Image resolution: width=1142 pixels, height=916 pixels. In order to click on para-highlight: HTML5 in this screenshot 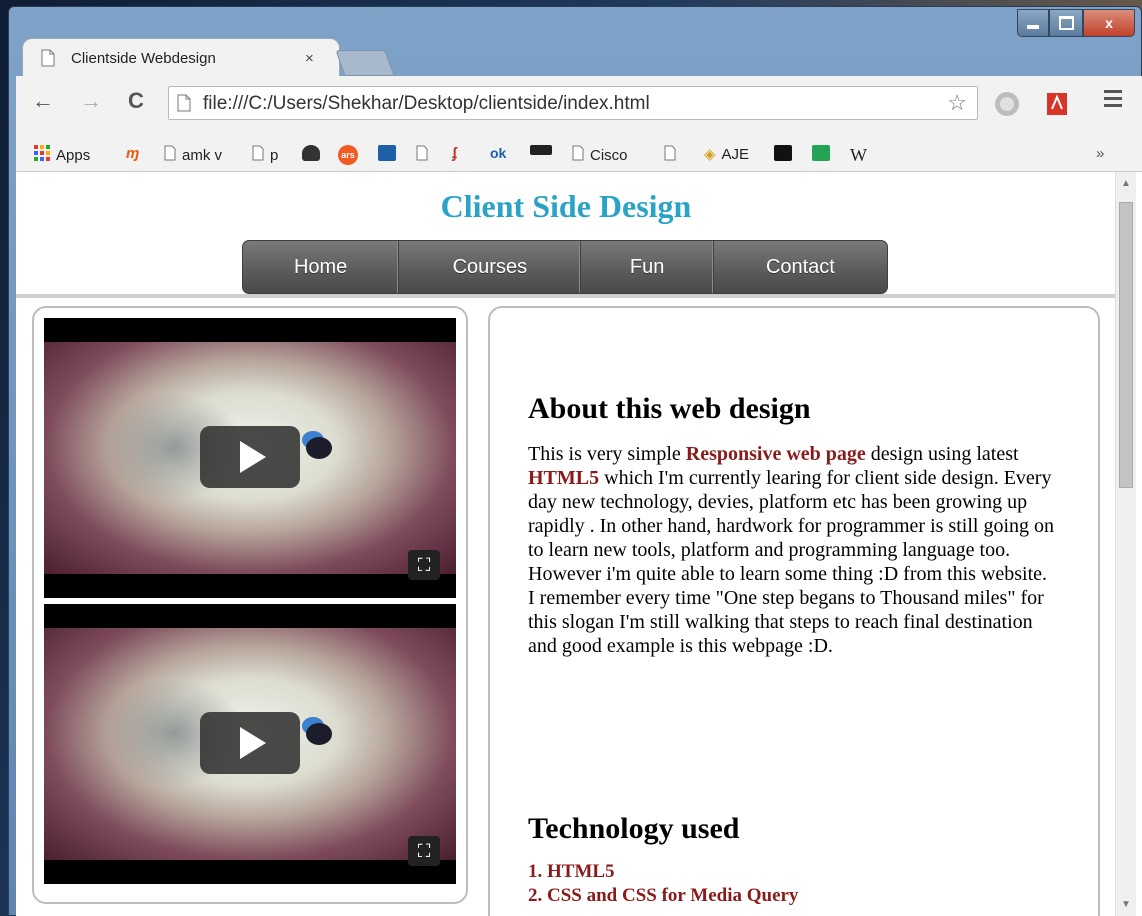, I will do `click(564, 478)`.